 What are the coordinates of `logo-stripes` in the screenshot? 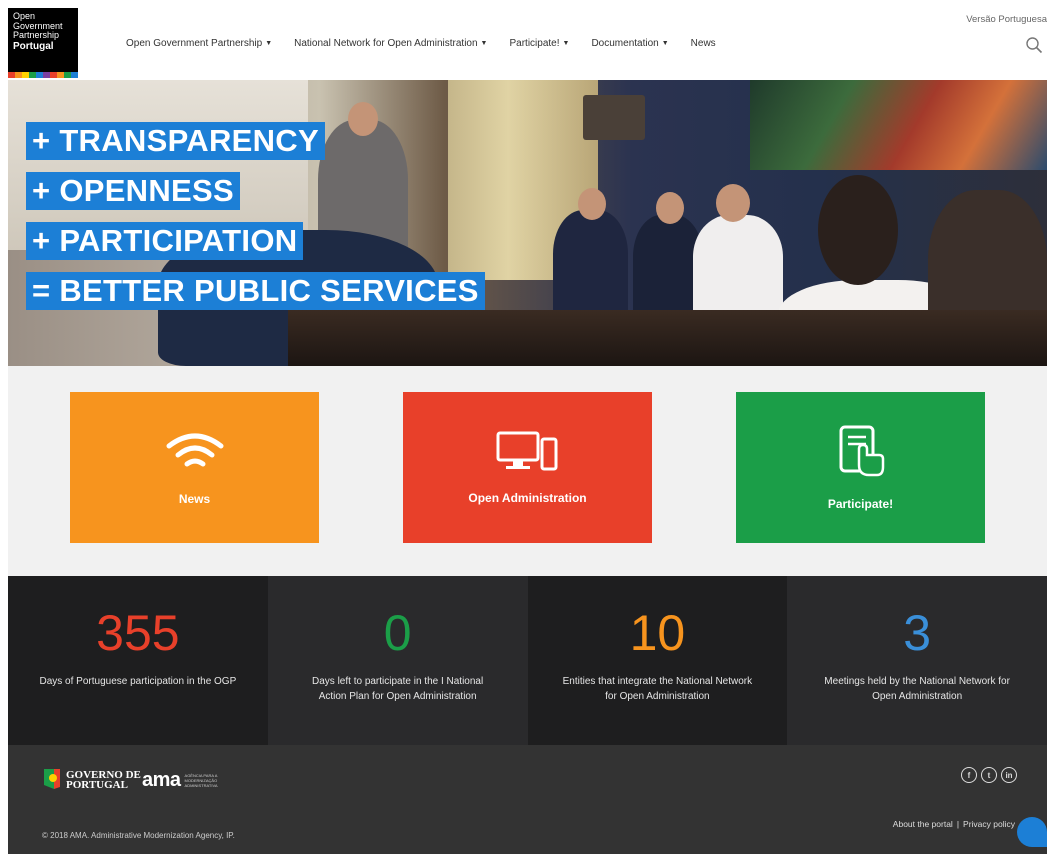 It's located at (43, 75).